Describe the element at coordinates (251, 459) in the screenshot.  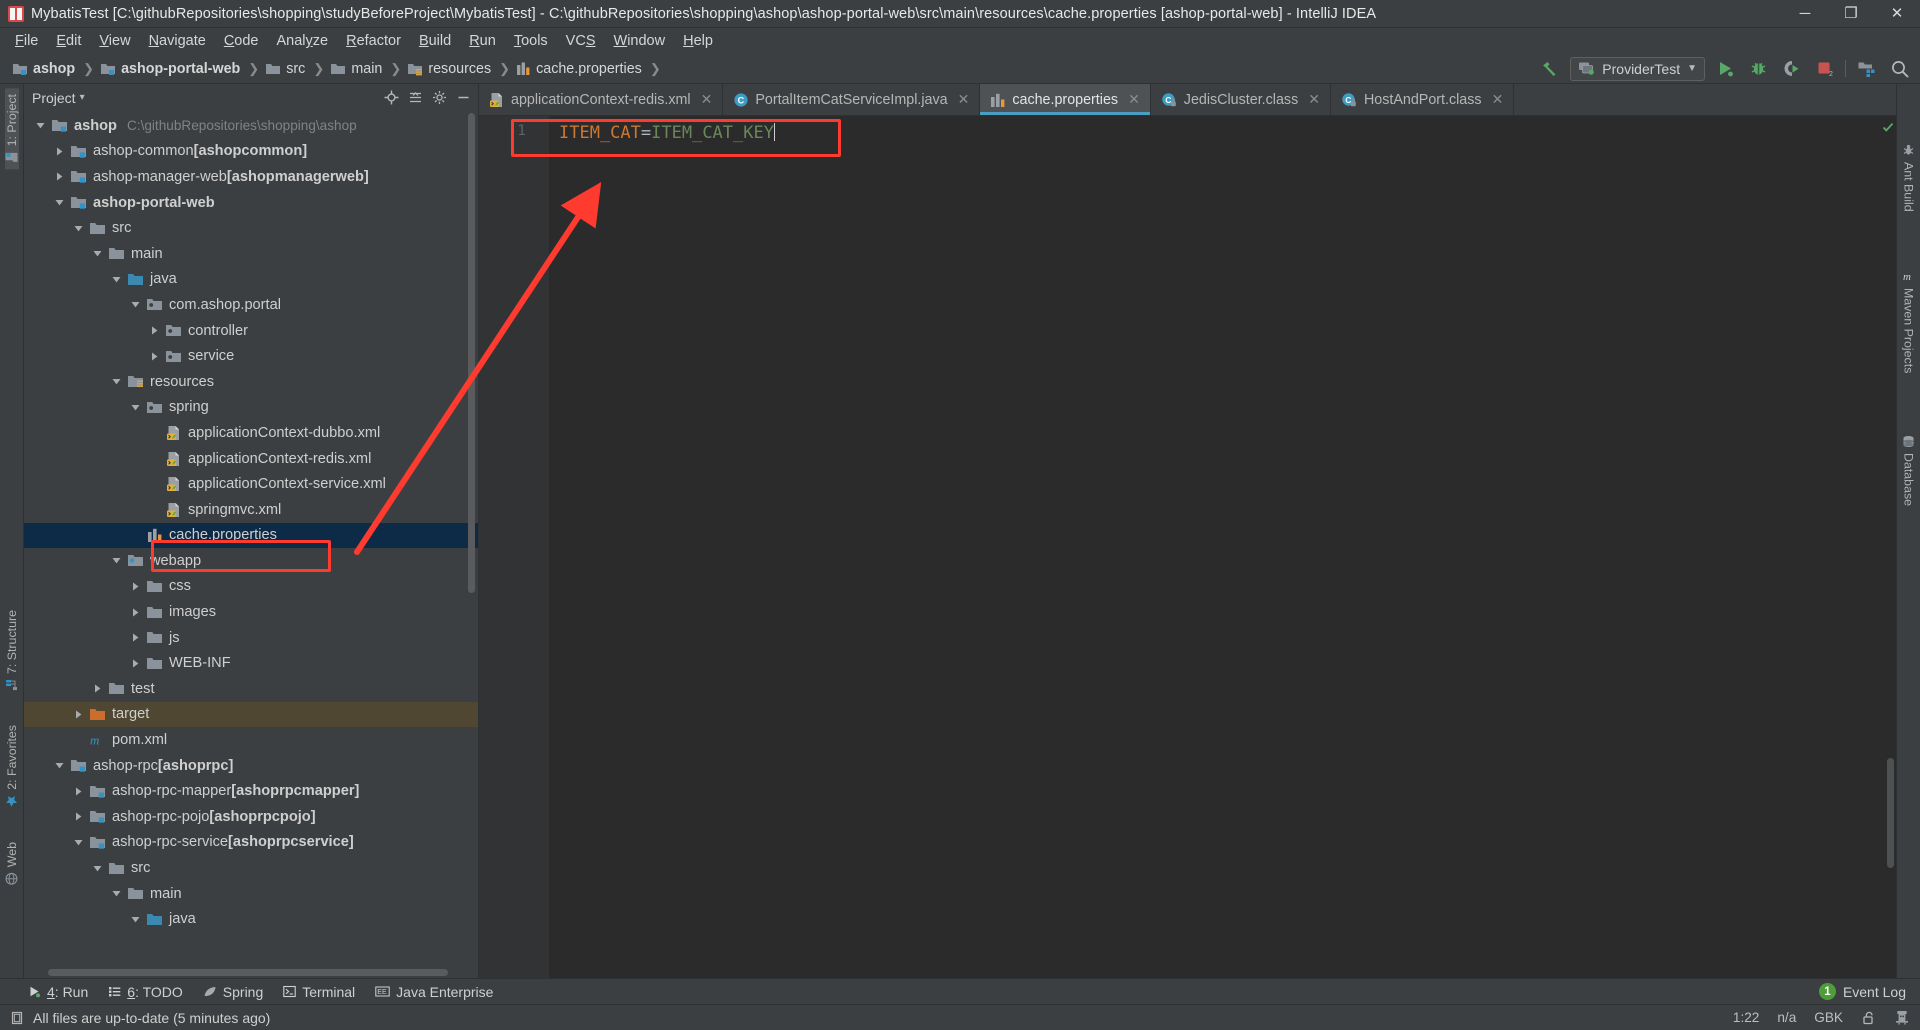
I see `tree-node: applicationContext-redis.xml` at that location.